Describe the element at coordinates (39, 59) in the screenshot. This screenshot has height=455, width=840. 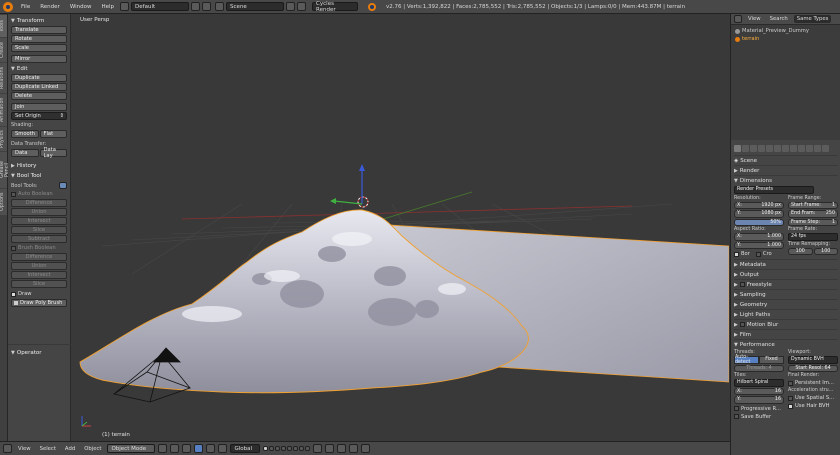
I see `mirror-button: Mirror` at that location.